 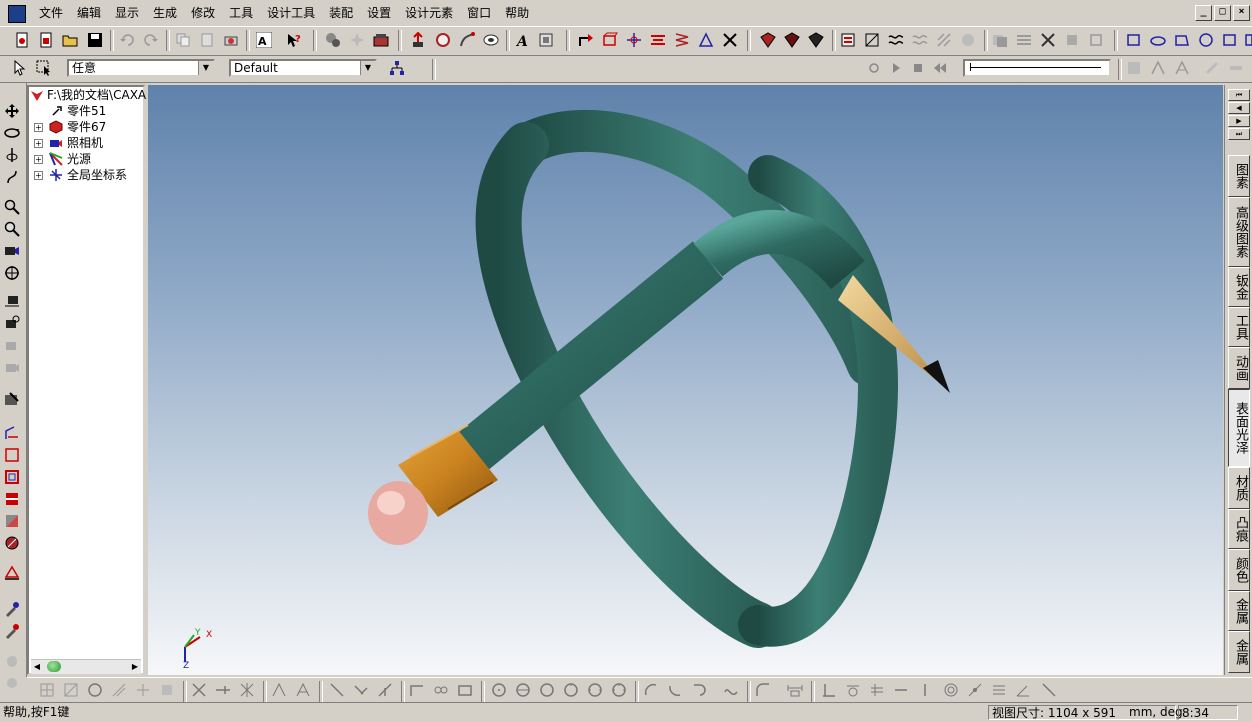 I want to click on arc-icon, so click(x=651, y=690).